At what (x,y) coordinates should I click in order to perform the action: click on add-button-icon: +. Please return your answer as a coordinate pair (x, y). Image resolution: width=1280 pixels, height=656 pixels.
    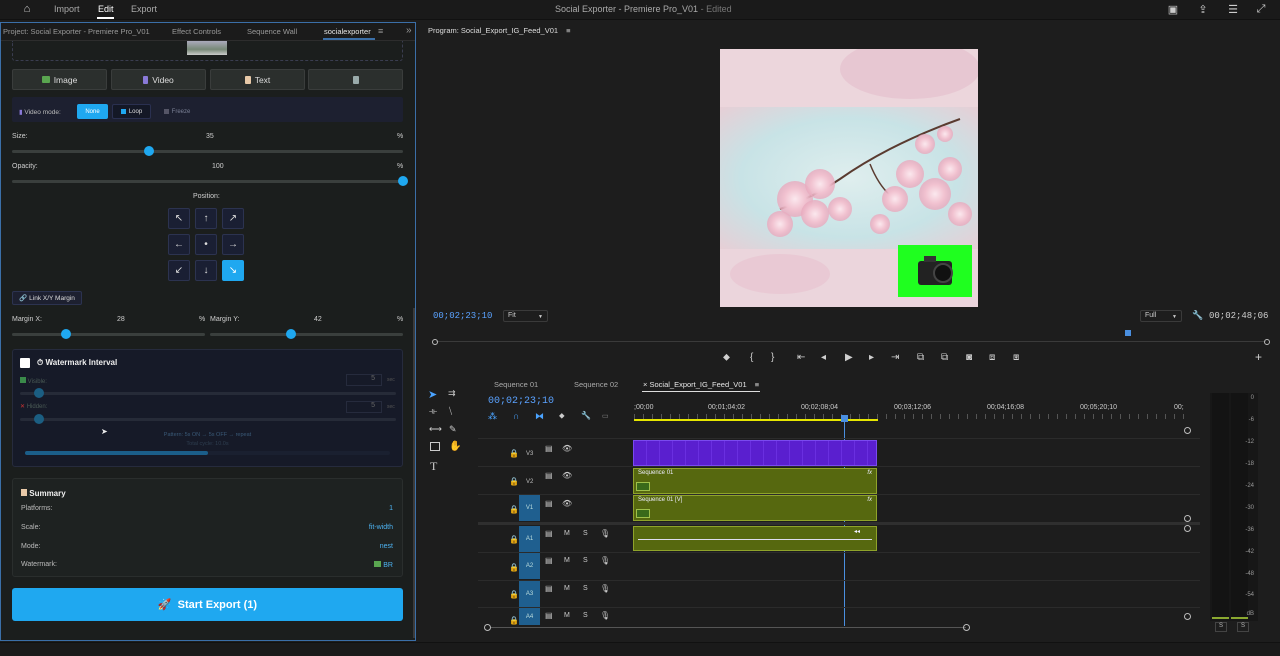
    Looking at the image, I should click on (1258, 357).